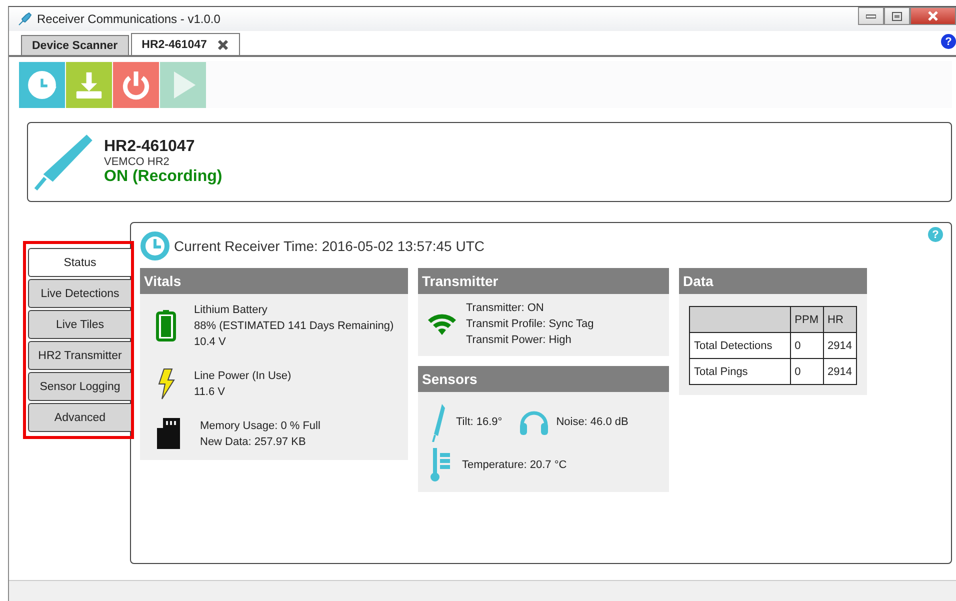 Image resolution: width=956 pixels, height=601 pixels. Describe the element at coordinates (441, 465) in the screenshot. I see `thermometer-icon` at that location.